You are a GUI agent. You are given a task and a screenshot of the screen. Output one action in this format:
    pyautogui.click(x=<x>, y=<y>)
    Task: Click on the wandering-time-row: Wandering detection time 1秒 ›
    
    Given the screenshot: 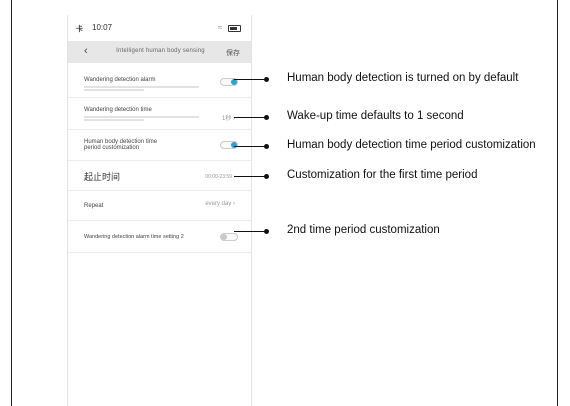 What is the action you would take?
    pyautogui.click(x=159, y=114)
    